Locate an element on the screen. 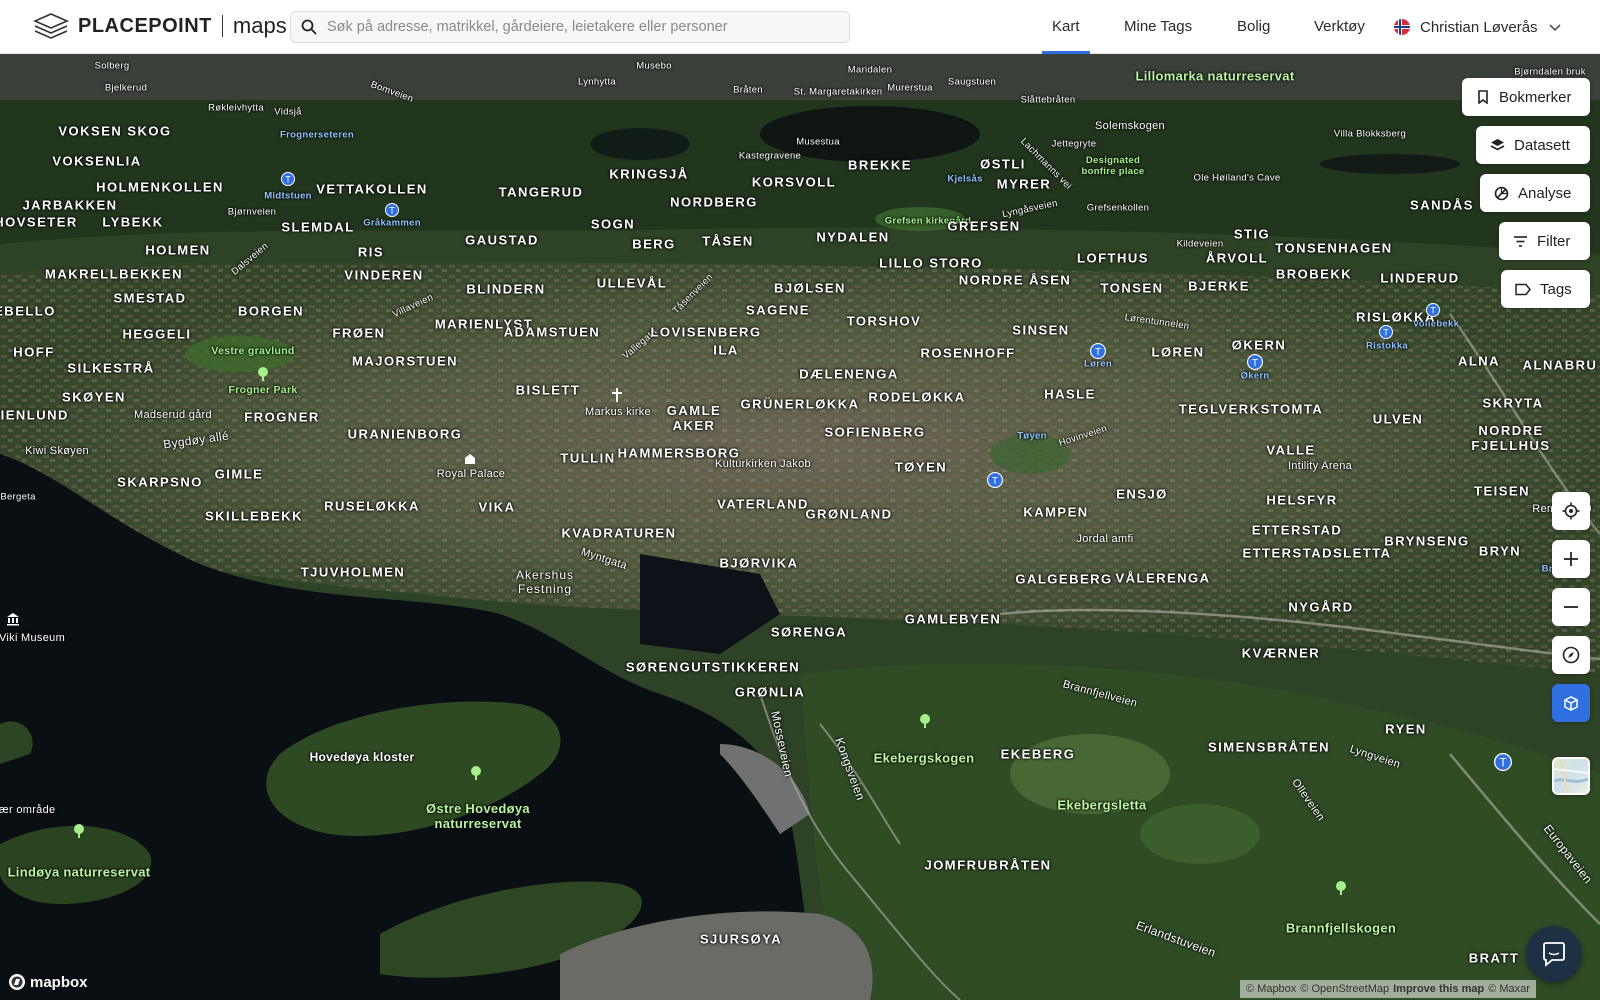 The width and height of the screenshot is (1600, 1000). district-label: TEGLVERKSTOMTA is located at coordinates (1251, 409).